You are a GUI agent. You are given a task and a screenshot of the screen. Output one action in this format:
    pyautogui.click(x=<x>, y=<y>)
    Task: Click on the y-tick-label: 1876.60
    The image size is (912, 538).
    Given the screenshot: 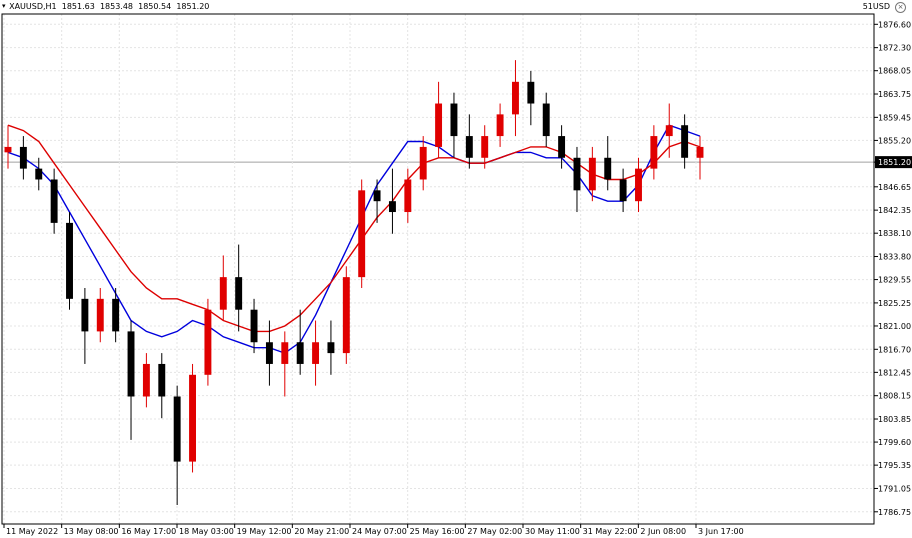 What is the action you would take?
    pyautogui.click(x=894, y=24)
    